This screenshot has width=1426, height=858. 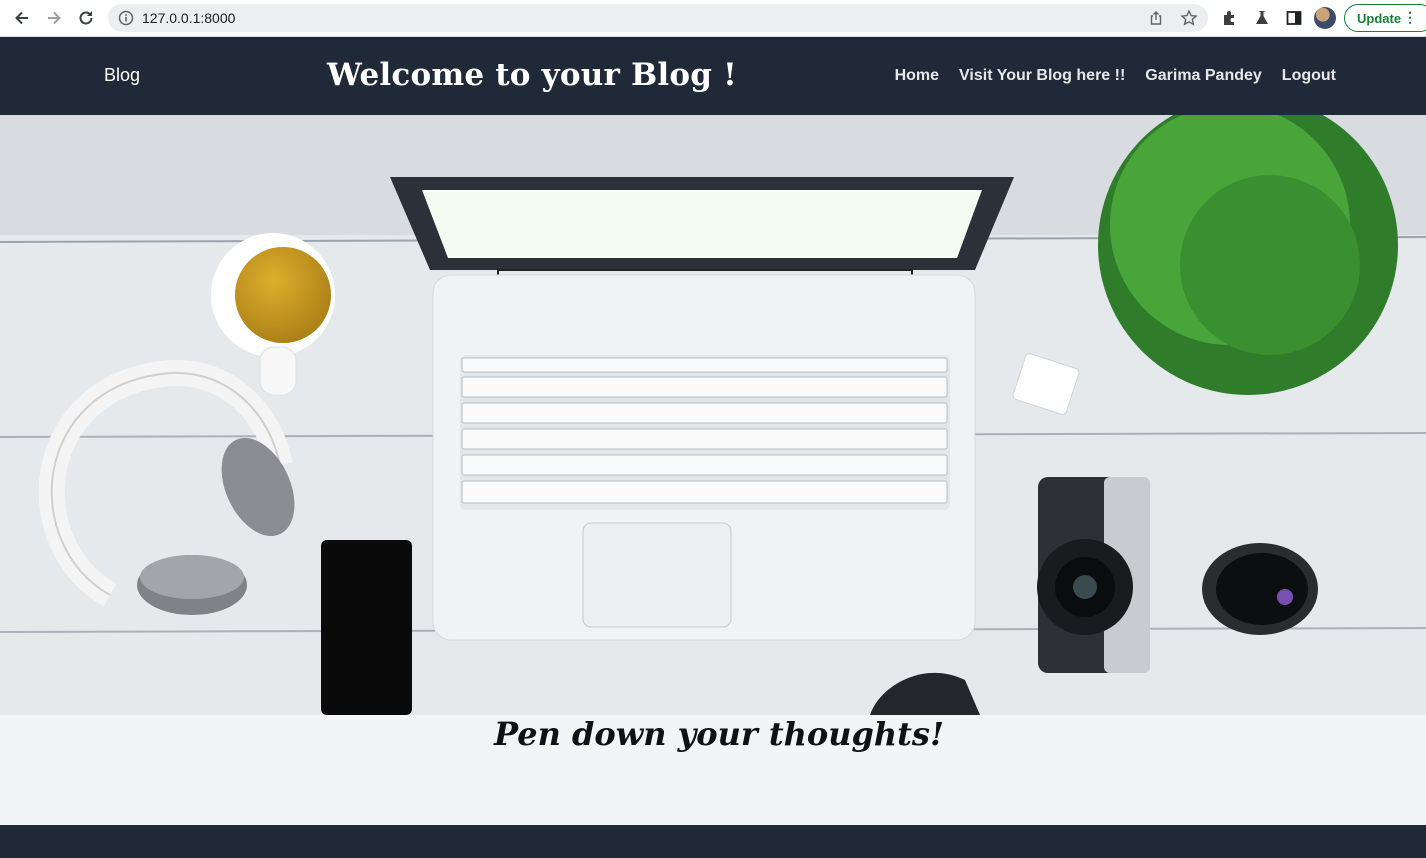 What do you see at coordinates (54, 18) in the screenshot?
I see `forward-arrow-icon` at bounding box center [54, 18].